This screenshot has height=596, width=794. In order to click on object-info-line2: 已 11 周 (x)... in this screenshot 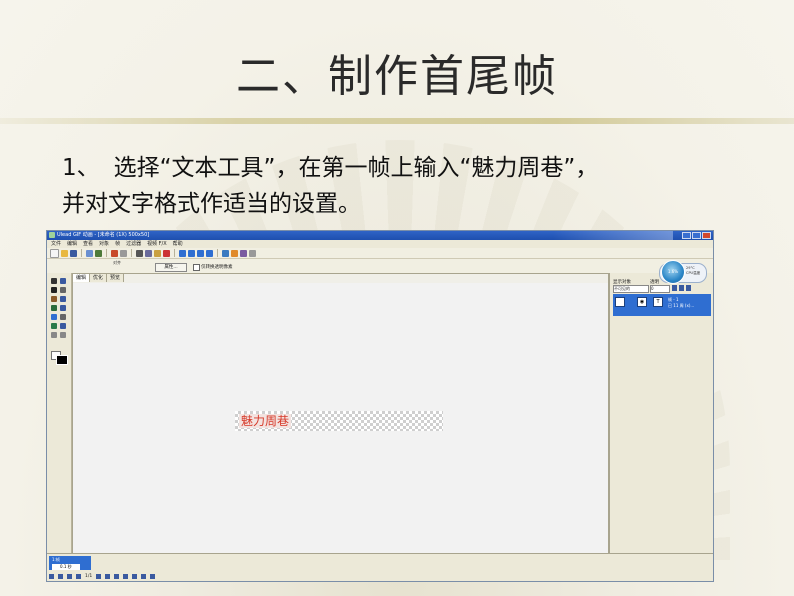, I will do `click(681, 305)`.